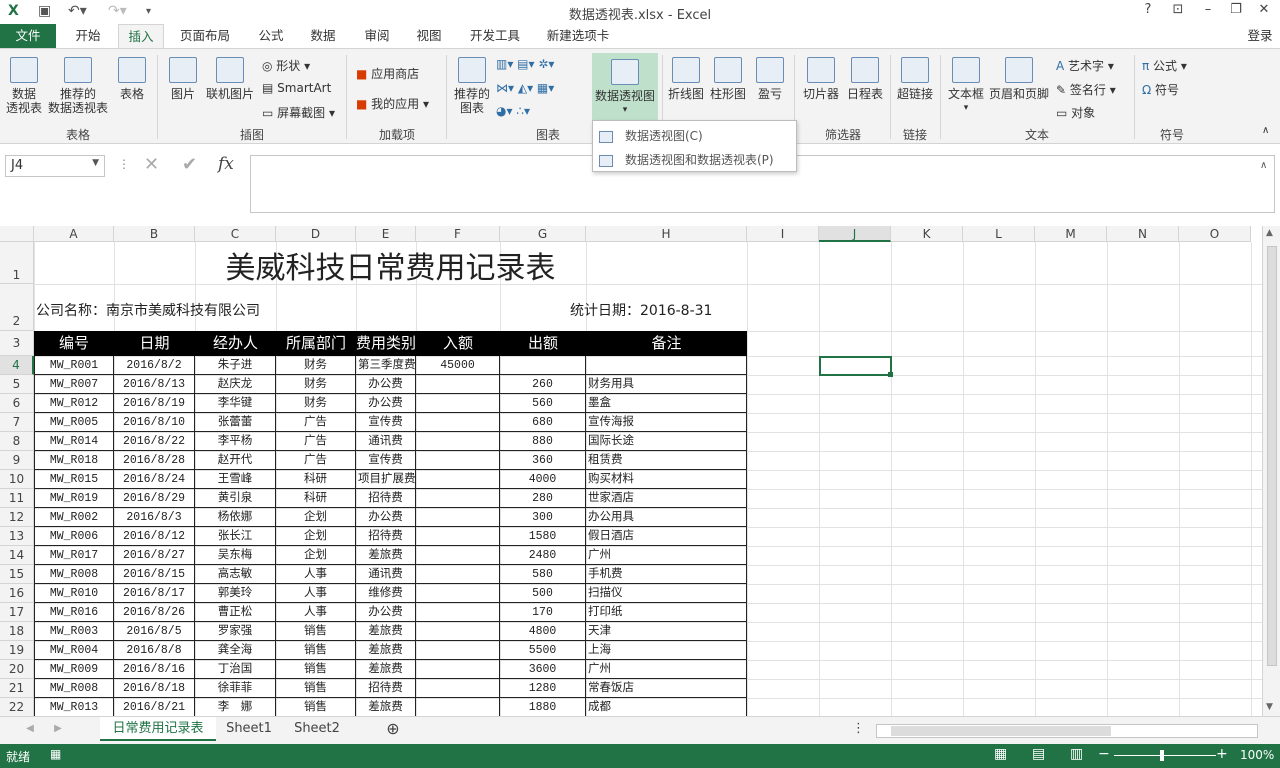  I want to click on column-header: E, so click(386, 234).